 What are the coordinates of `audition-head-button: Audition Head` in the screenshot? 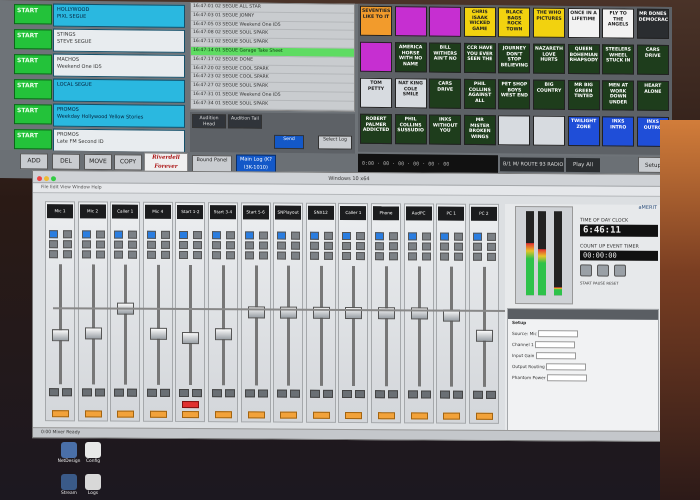 It's located at (209, 121).